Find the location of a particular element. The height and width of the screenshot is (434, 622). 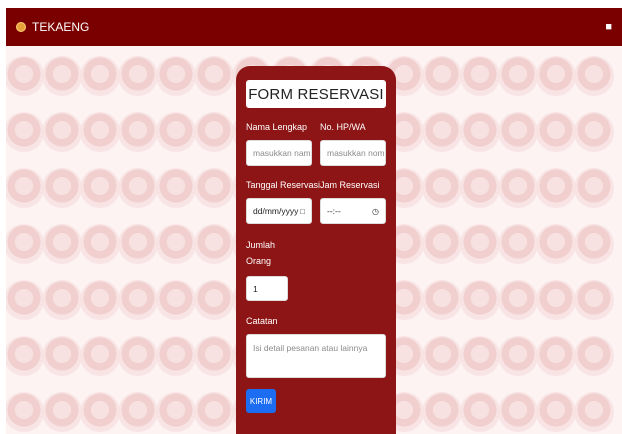

submit-button: KIRIM is located at coordinates (261, 401).